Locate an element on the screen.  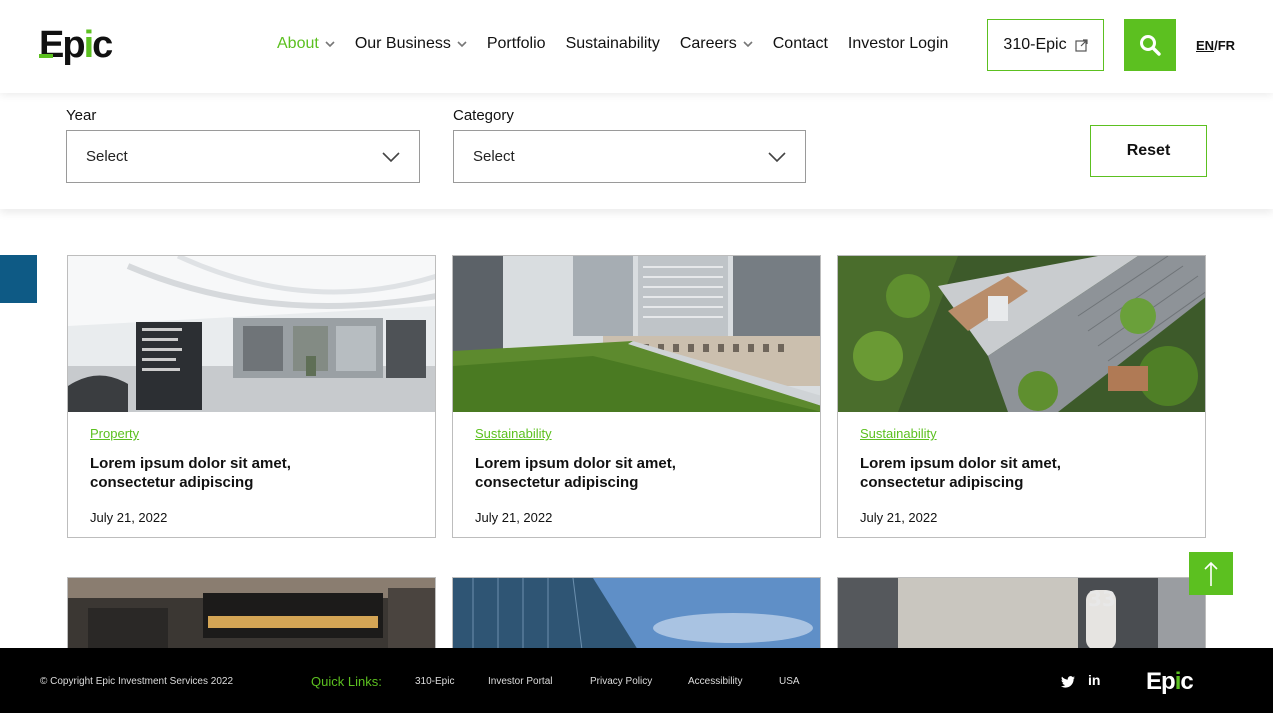
category-label: Category is located at coordinates (483, 115).